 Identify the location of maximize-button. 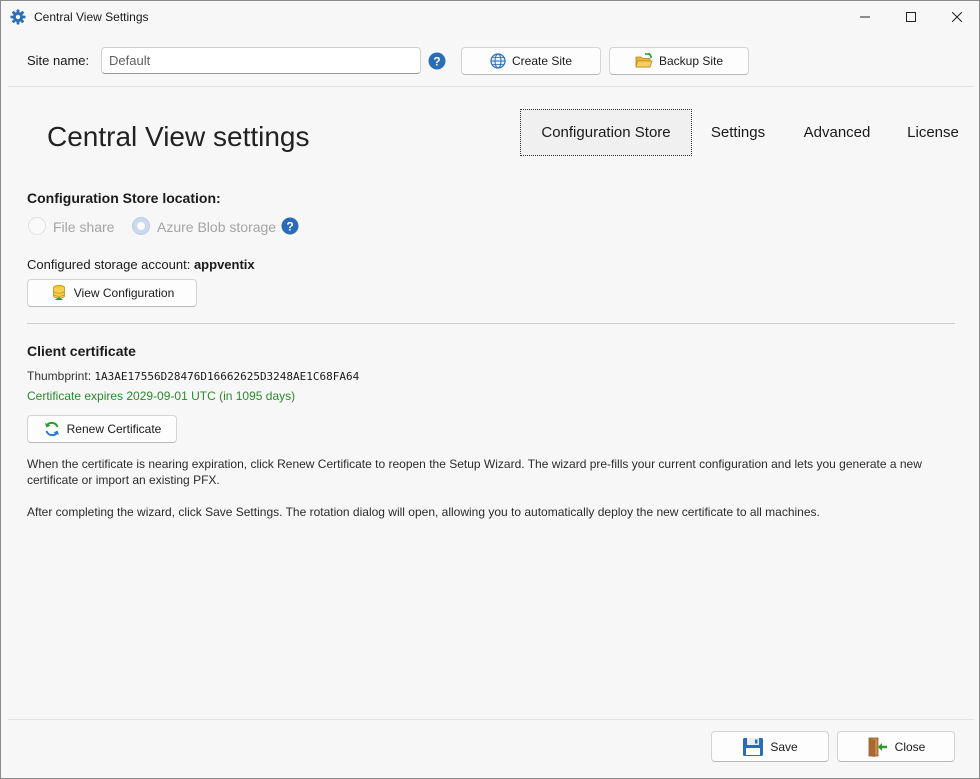
(911, 17).